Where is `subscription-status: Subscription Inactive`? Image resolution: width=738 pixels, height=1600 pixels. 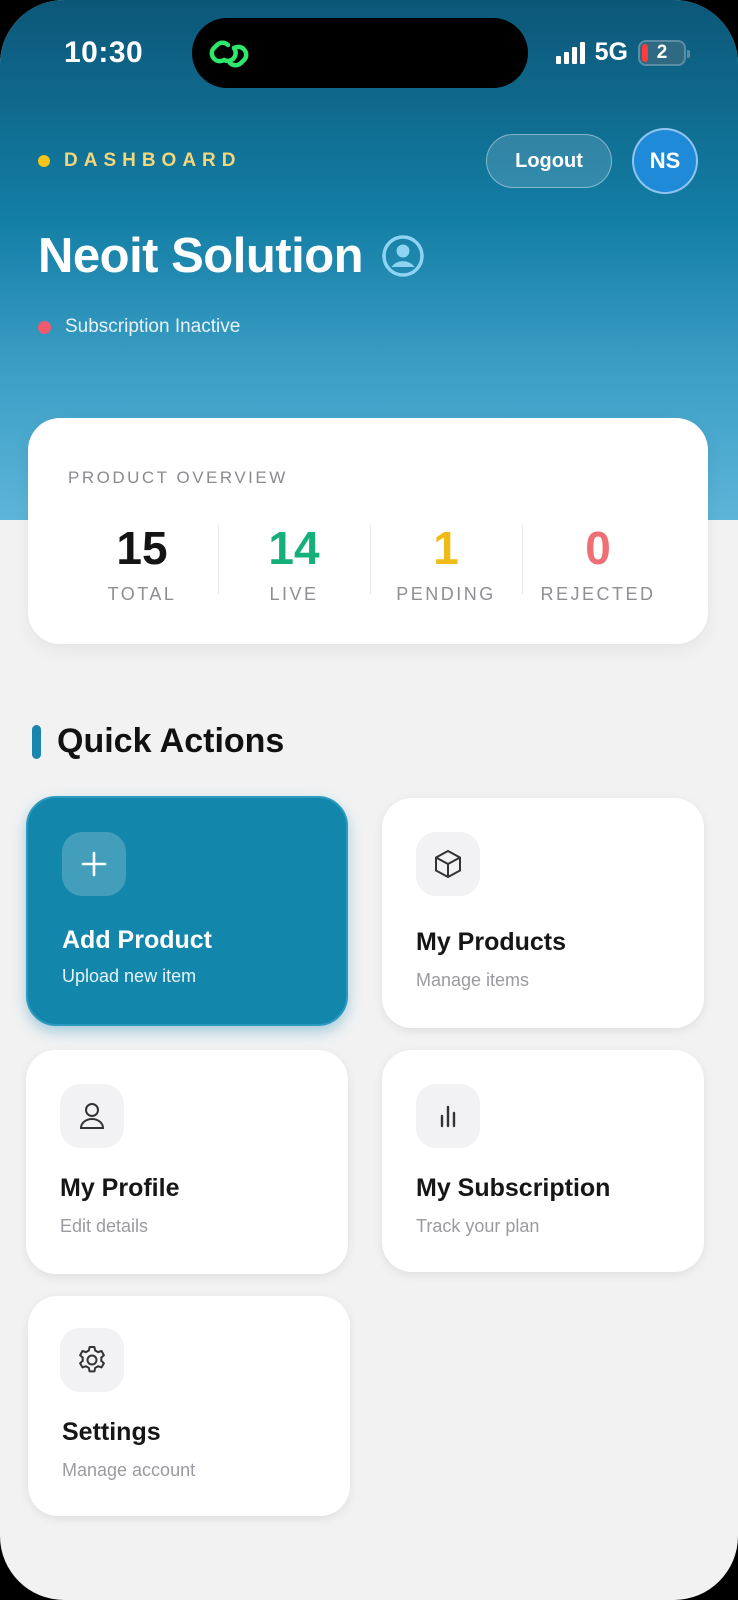
subscription-status: Subscription Inactive is located at coordinates (139, 327).